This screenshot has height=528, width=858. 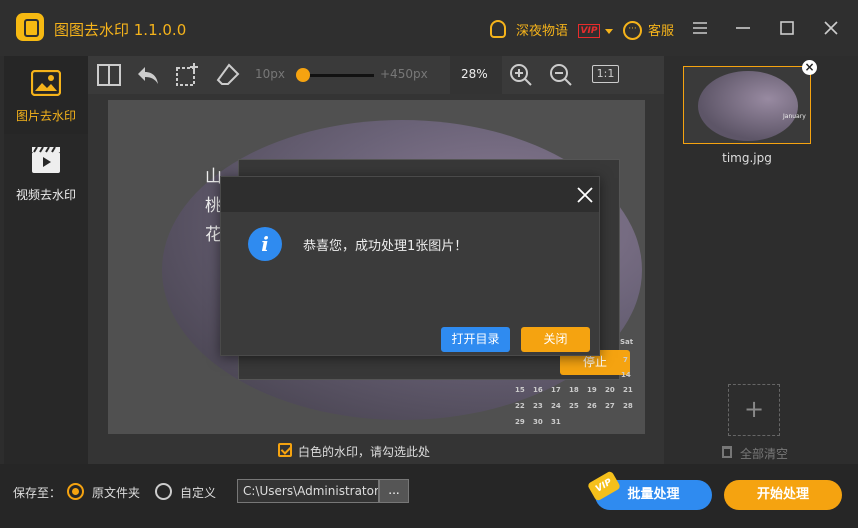 What do you see at coordinates (625, 360) in the screenshot?
I see `calendar-day: 7` at bounding box center [625, 360].